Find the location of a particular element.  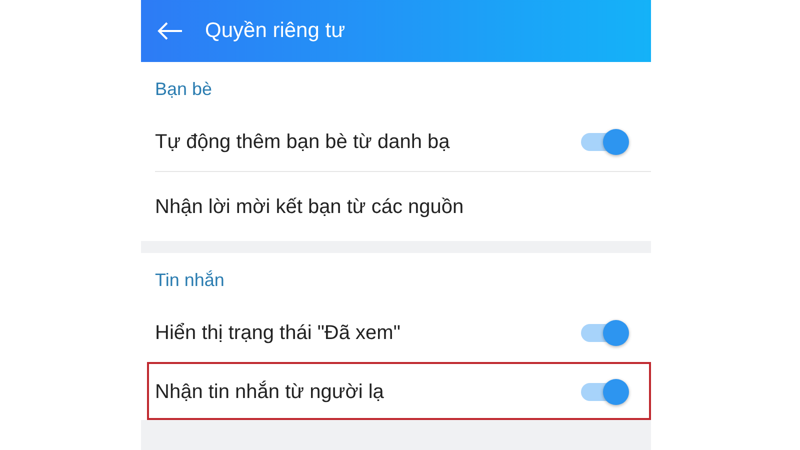

setting-label: Nhận tin nhắn từ người lạ is located at coordinates (269, 392).